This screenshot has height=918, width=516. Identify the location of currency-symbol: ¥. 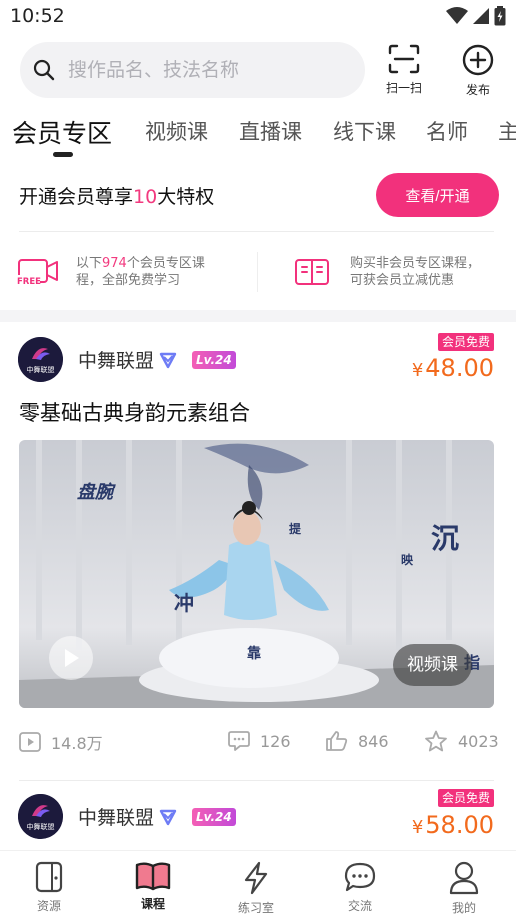
(417, 827).